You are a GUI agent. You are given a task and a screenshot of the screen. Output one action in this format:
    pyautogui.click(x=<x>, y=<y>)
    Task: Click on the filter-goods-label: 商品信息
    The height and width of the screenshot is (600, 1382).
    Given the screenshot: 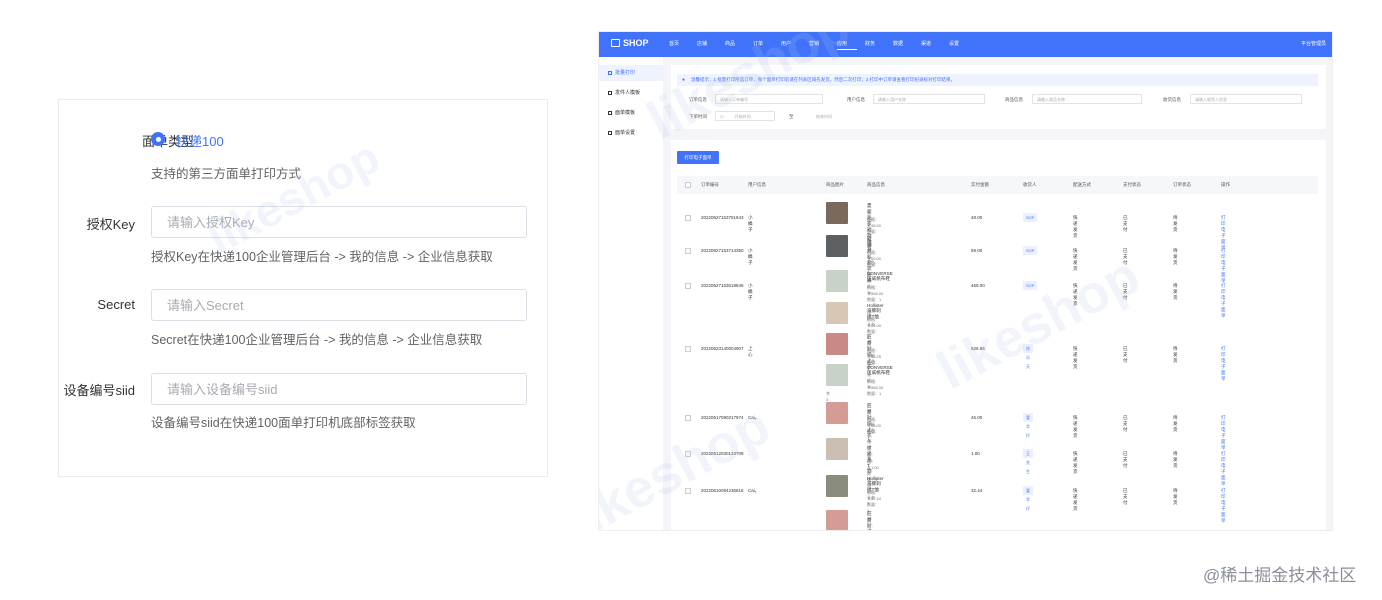 What is the action you would take?
    pyautogui.click(x=1014, y=99)
    